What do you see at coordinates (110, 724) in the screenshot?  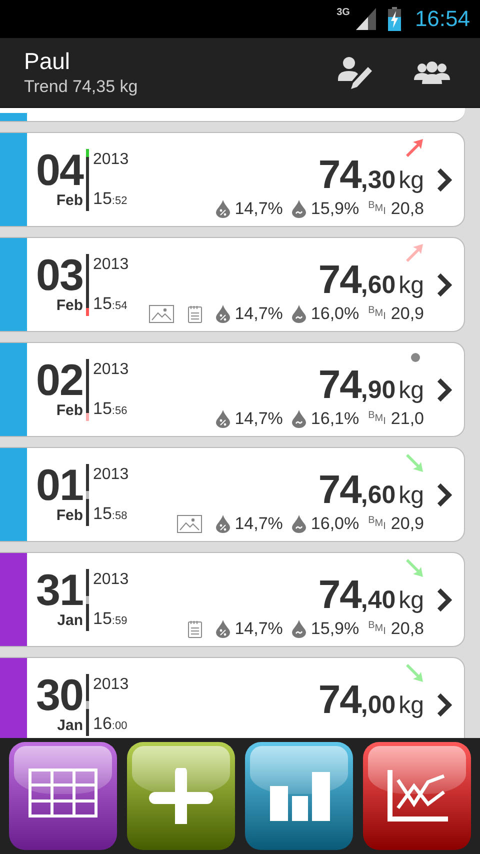 I see `time: 16:00` at bounding box center [110, 724].